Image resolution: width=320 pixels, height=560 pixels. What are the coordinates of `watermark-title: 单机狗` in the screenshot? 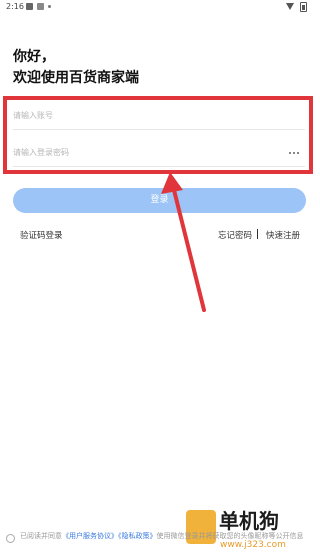 It's located at (249, 521).